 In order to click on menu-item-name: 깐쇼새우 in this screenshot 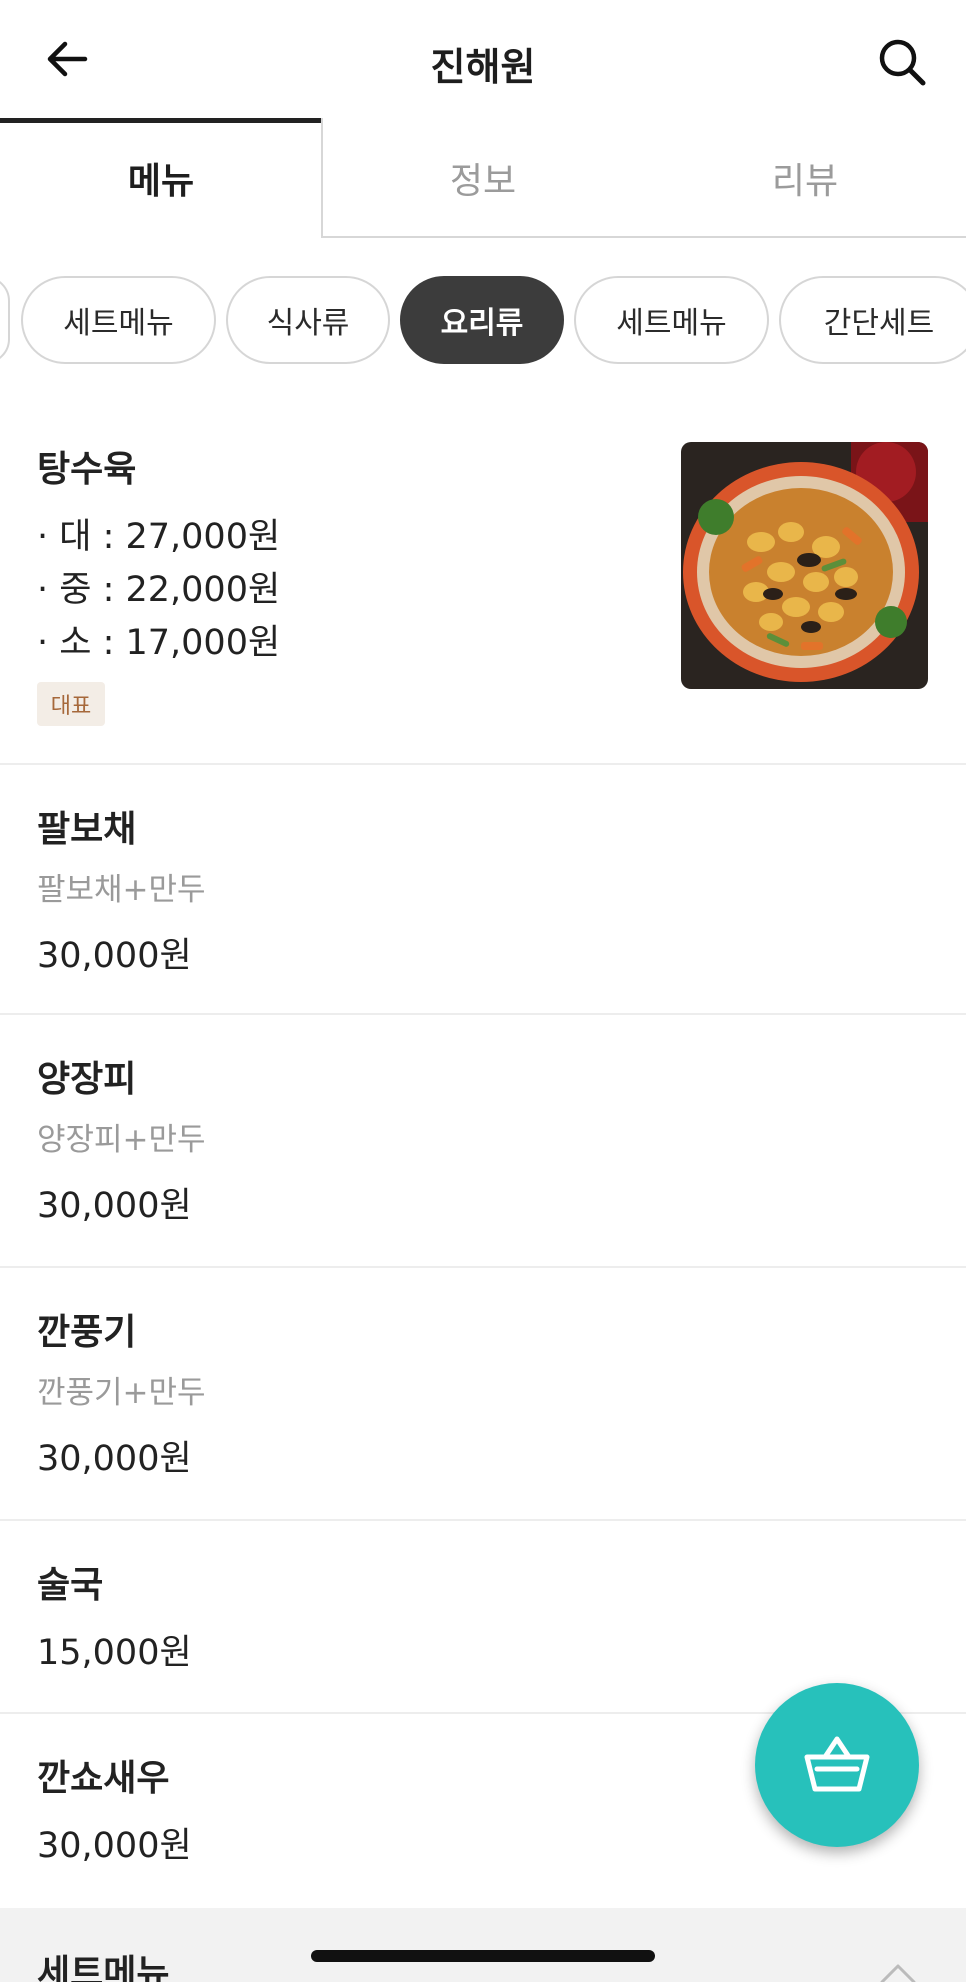, I will do `click(103, 1778)`.